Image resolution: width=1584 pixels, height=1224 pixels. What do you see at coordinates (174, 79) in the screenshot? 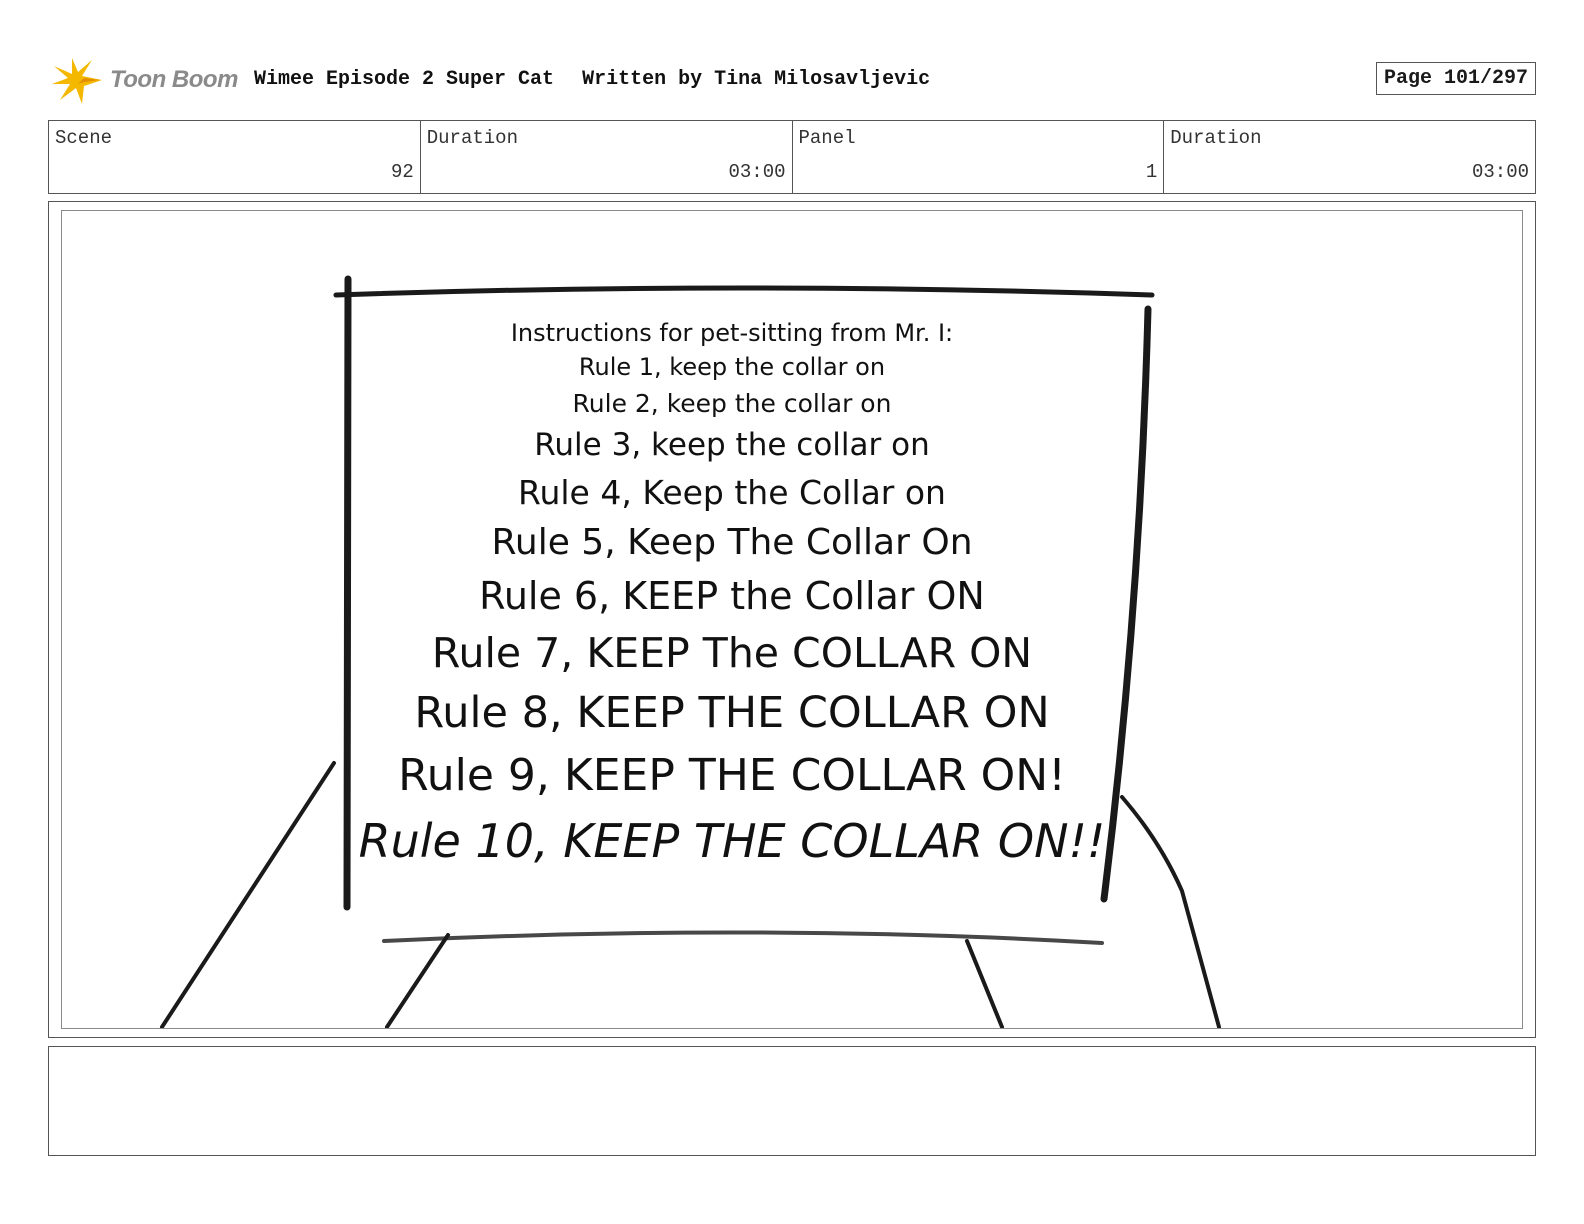
I see `logo-text: Toon Boom` at bounding box center [174, 79].